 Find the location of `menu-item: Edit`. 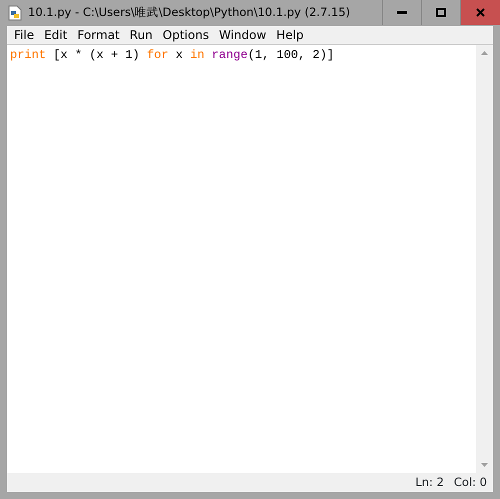

menu-item: Edit is located at coordinates (55, 35).